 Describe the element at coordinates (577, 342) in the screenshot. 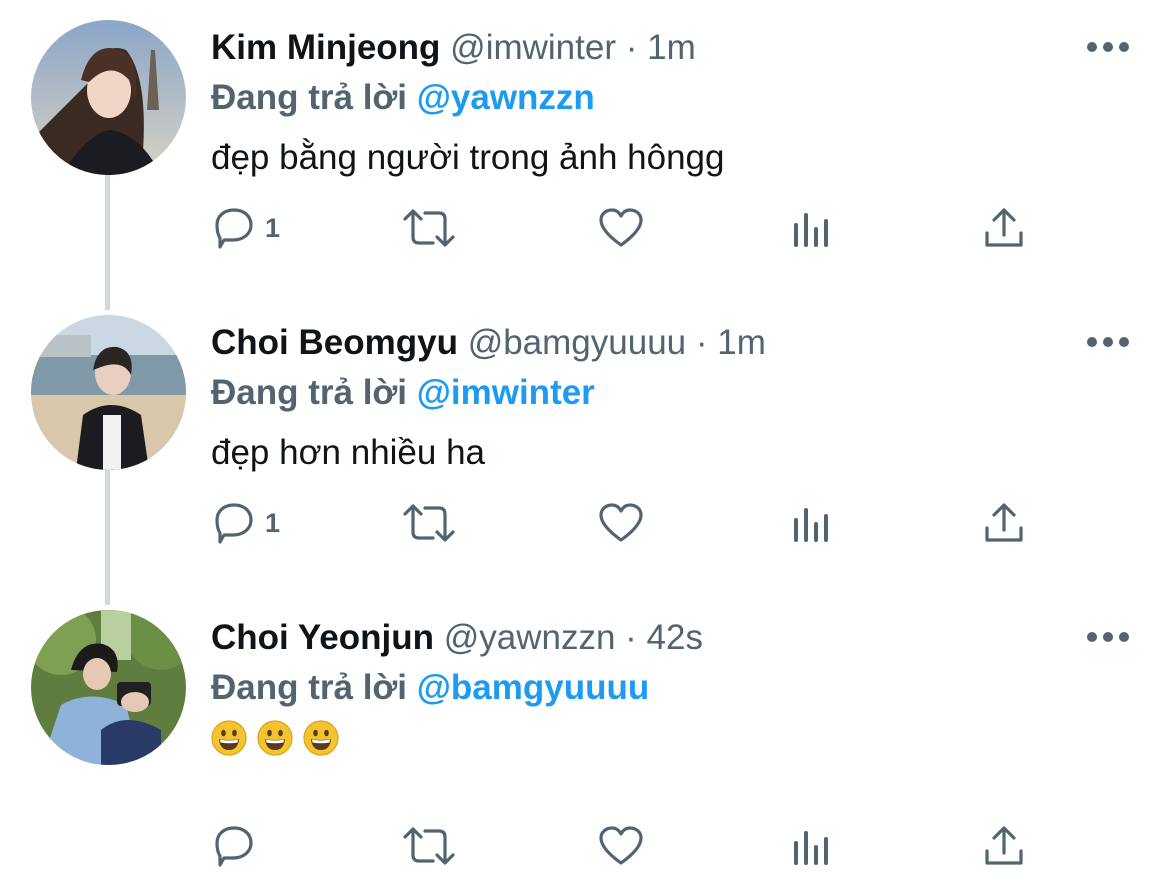

I see `username: @bamgyuuuu` at that location.